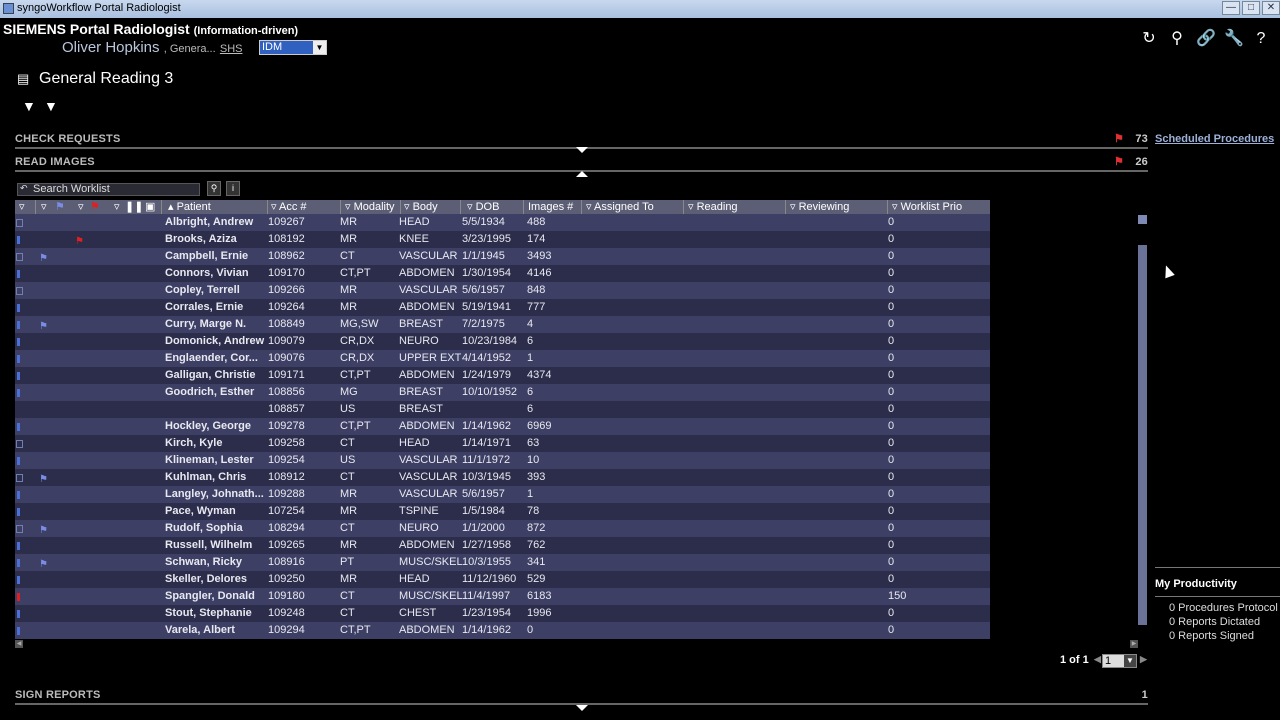 The width and height of the screenshot is (1280, 720). I want to click on search-person-icon: ⚲, so click(1177, 39).